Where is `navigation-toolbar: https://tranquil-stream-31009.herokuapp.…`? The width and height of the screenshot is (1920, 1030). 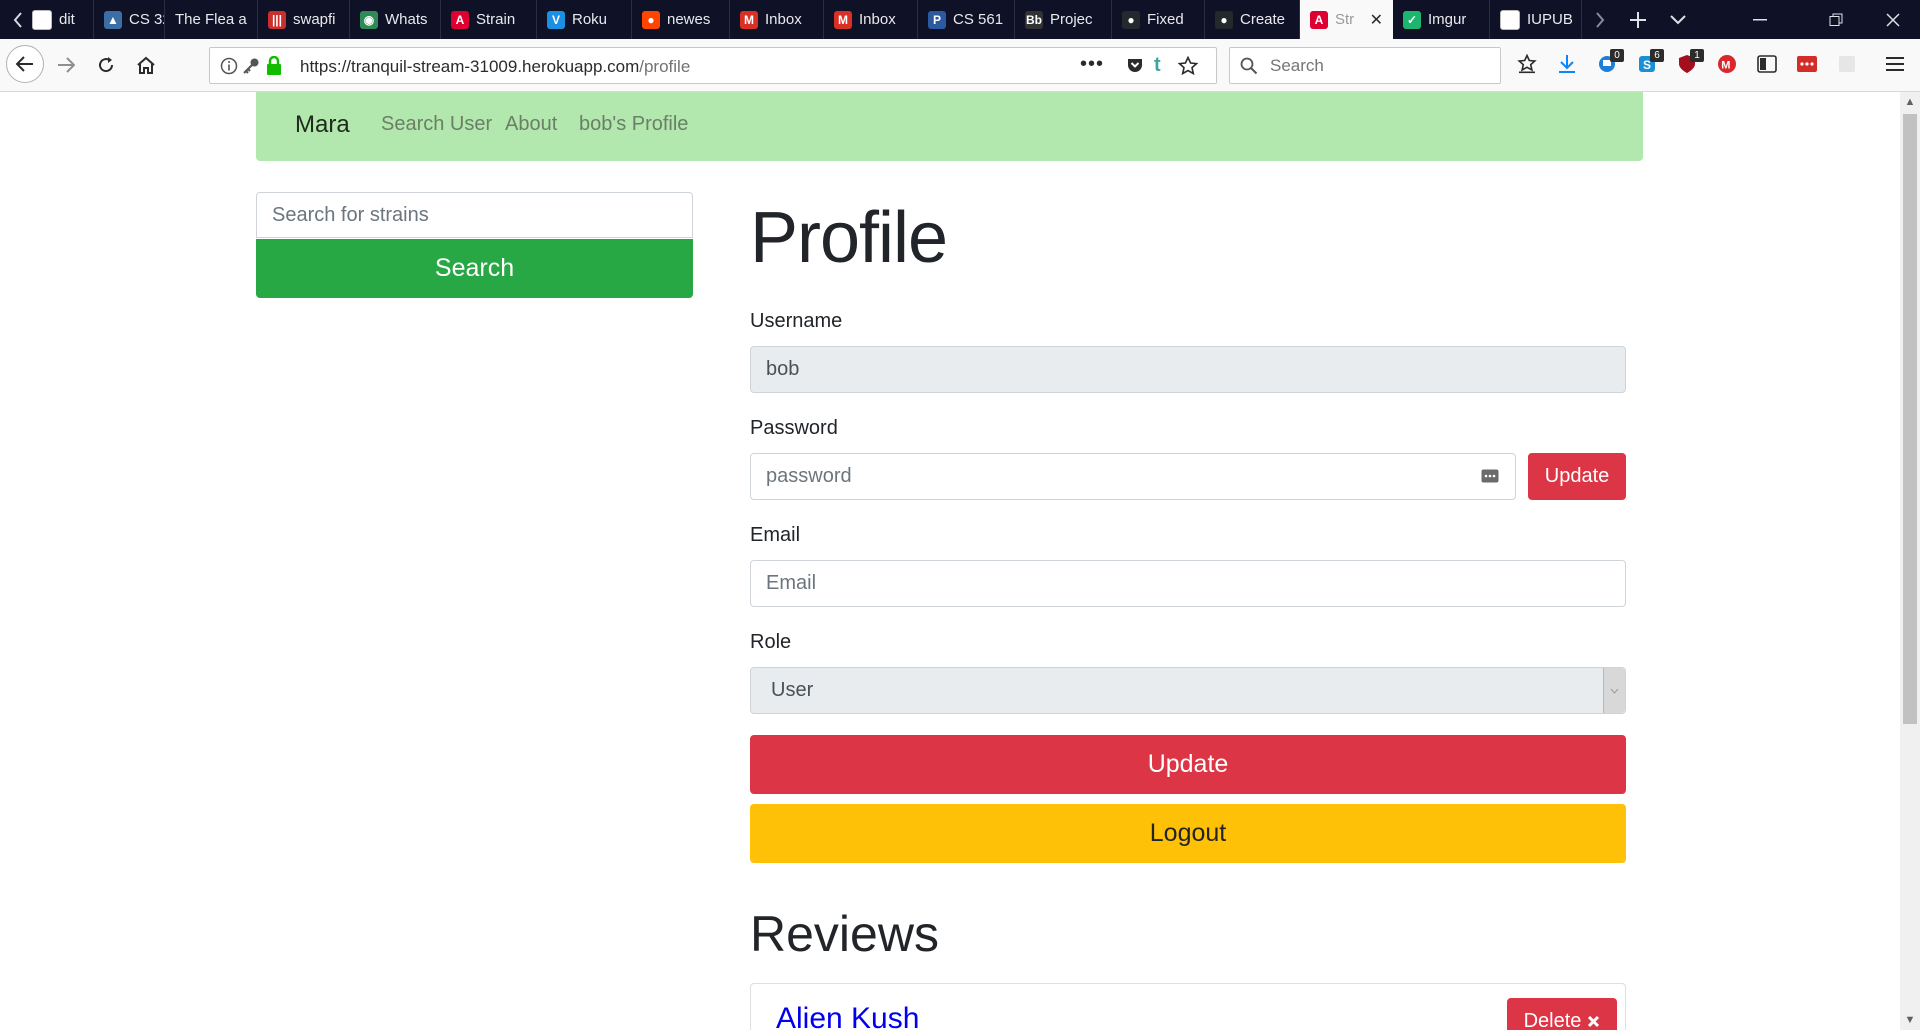
navigation-toolbar: https://tranquil-stream-31009.herokuapp.… is located at coordinates (960, 65).